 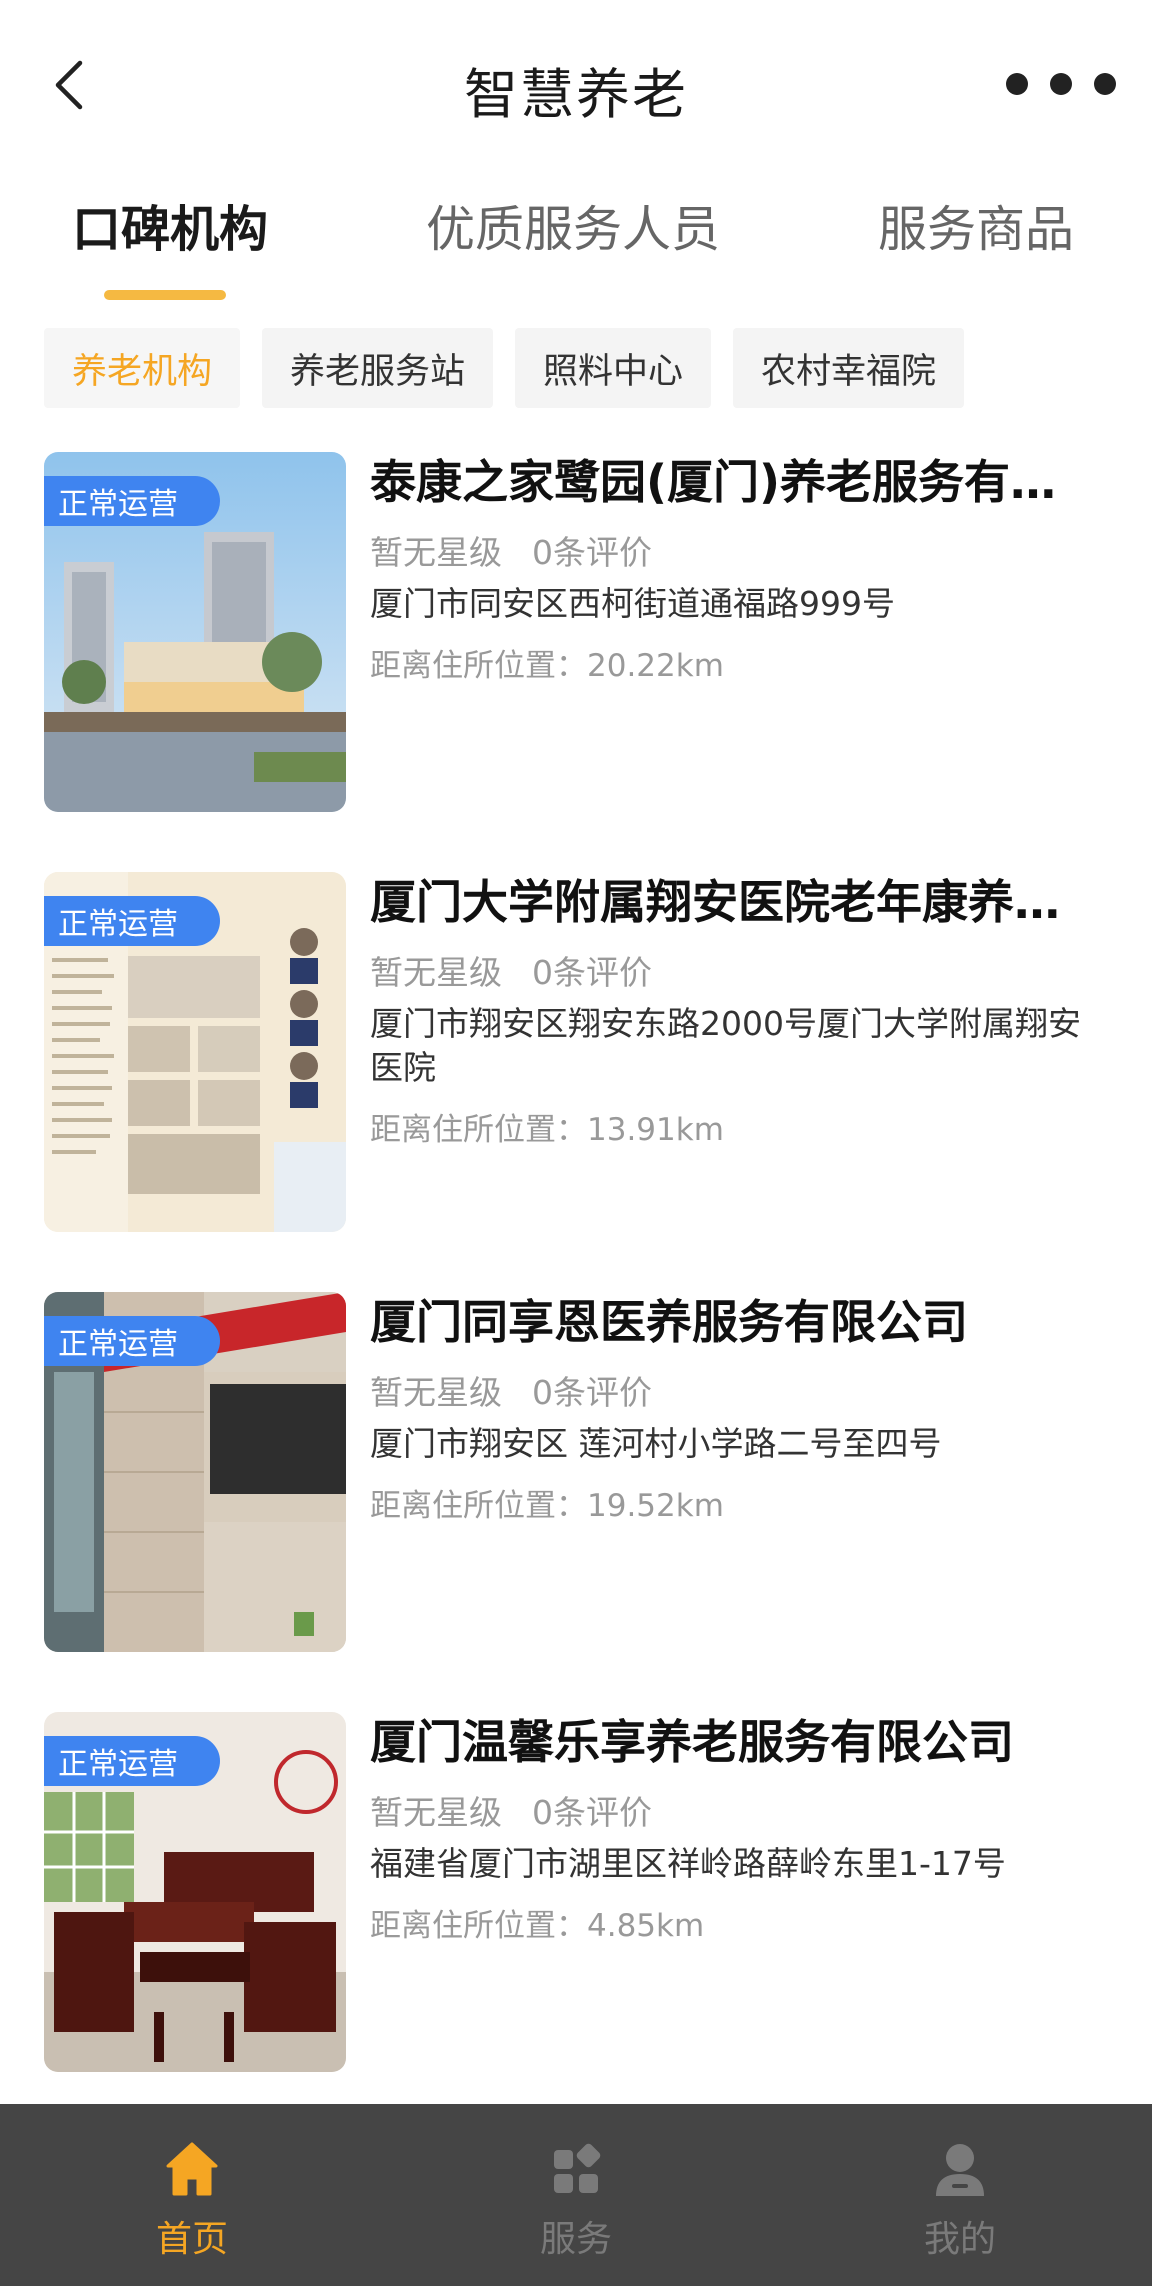 What do you see at coordinates (734, 482) in the screenshot?
I see `institution-name: 泰康之家鹭园(厦门)养老服务有限公司` at bounding box center [734, 482].